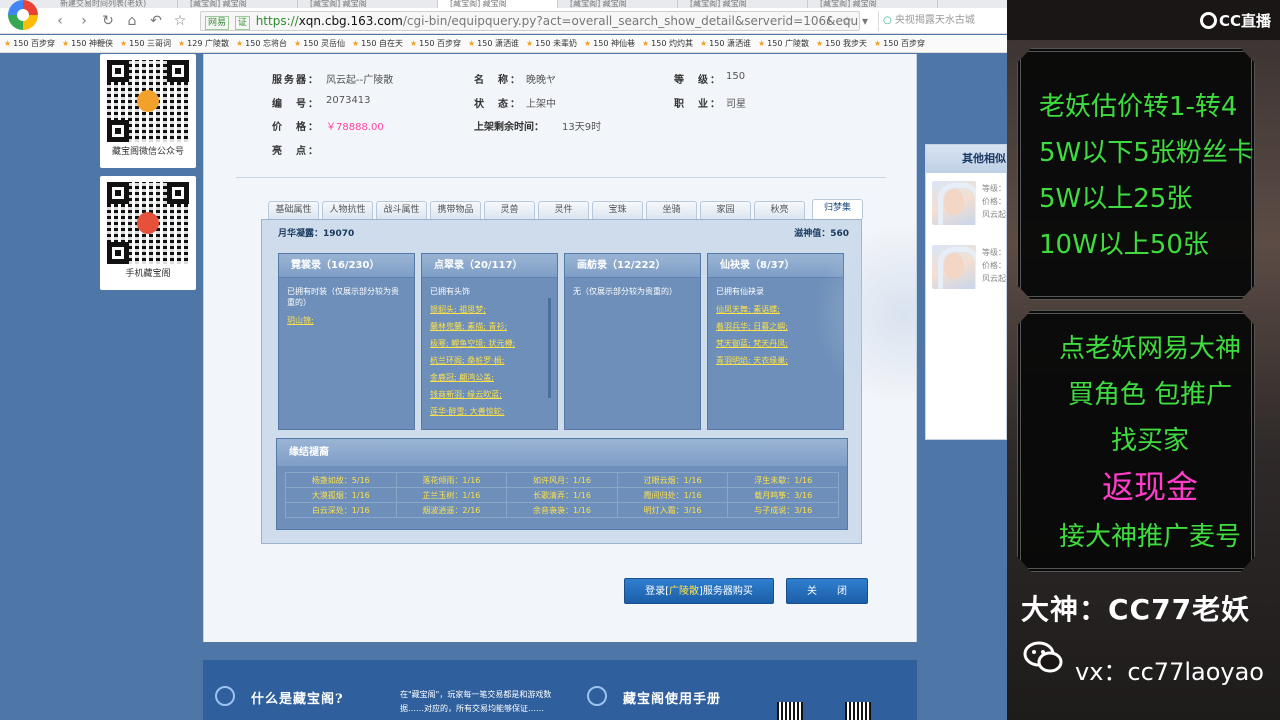 This screenshot has height=720, width=1280. What do you see at coordinates (617, 210) in the screenshot?
I see `tab-gems: 宝珠` at bounding box center [617, 210].